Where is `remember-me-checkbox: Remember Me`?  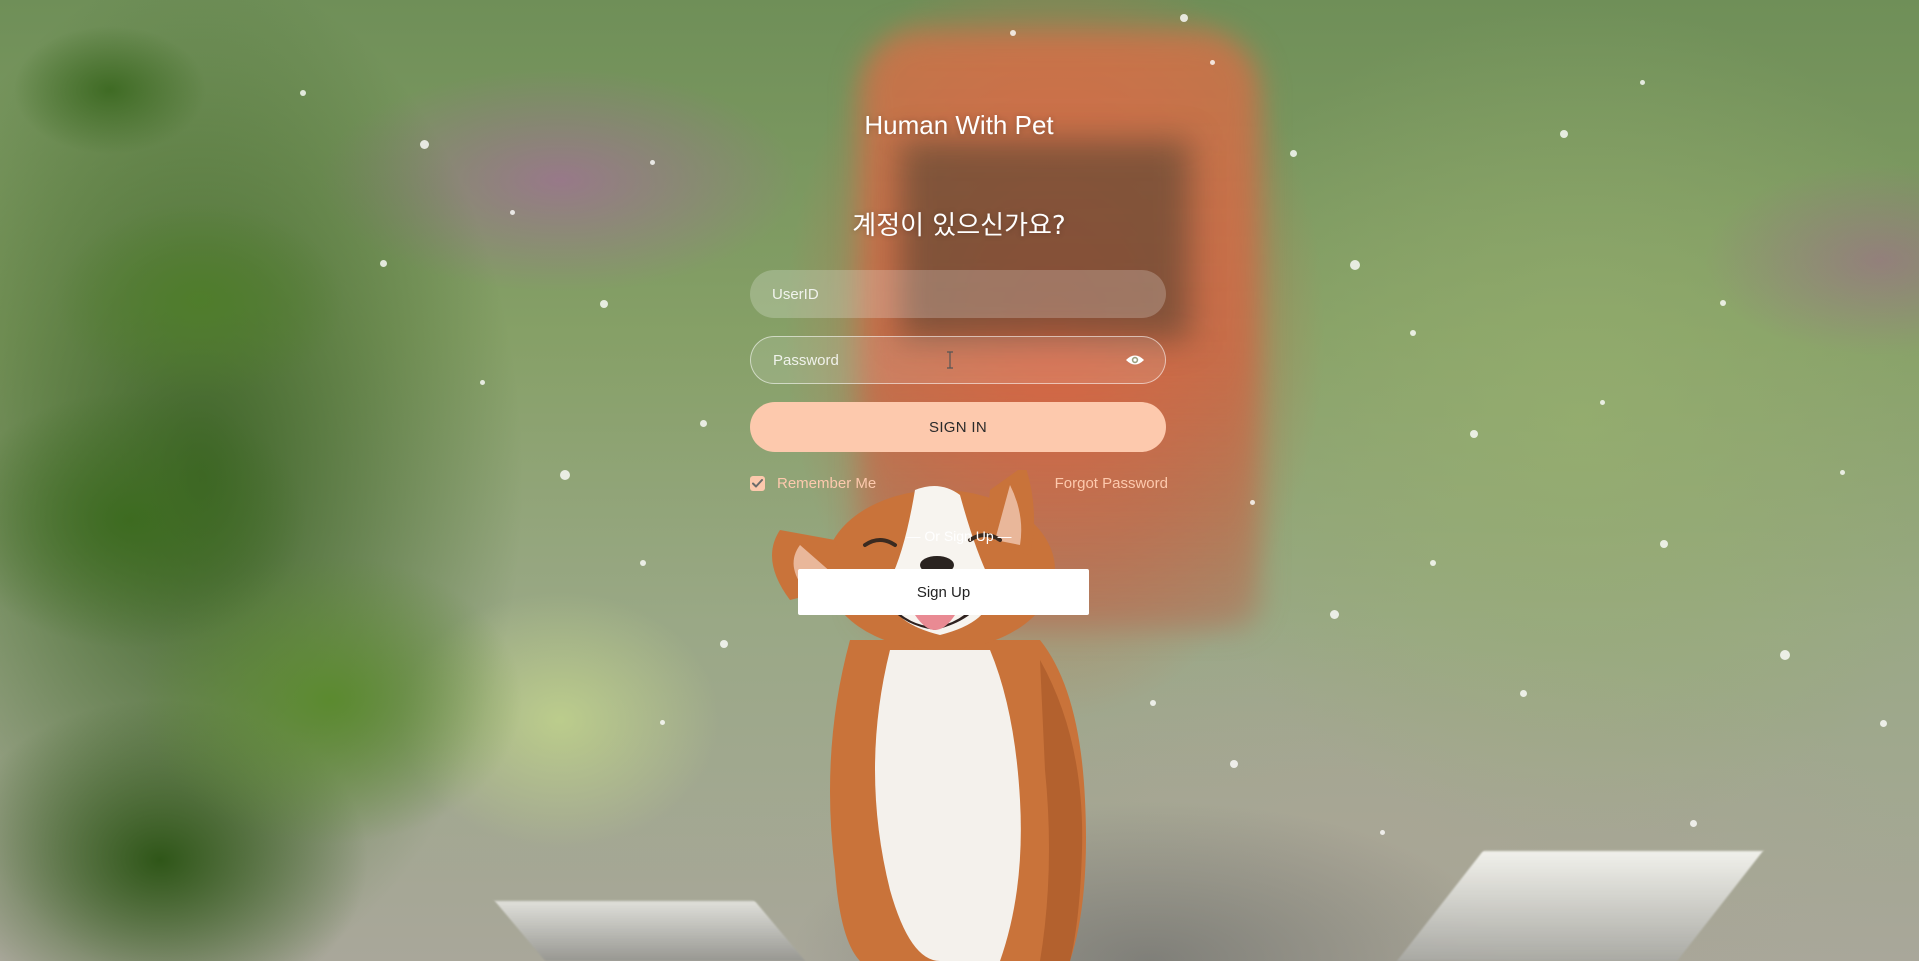
remember-me-checkbox: Remember Me is located at coordinates (813, 483).